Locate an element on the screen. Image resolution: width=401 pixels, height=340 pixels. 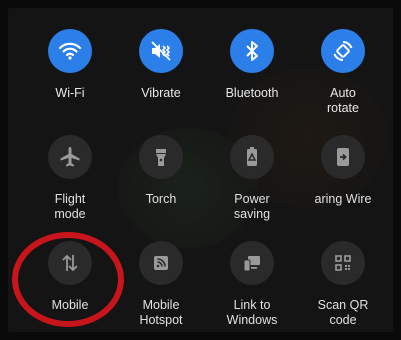
auto-rotate-icon is located at coordinates (343, 51).